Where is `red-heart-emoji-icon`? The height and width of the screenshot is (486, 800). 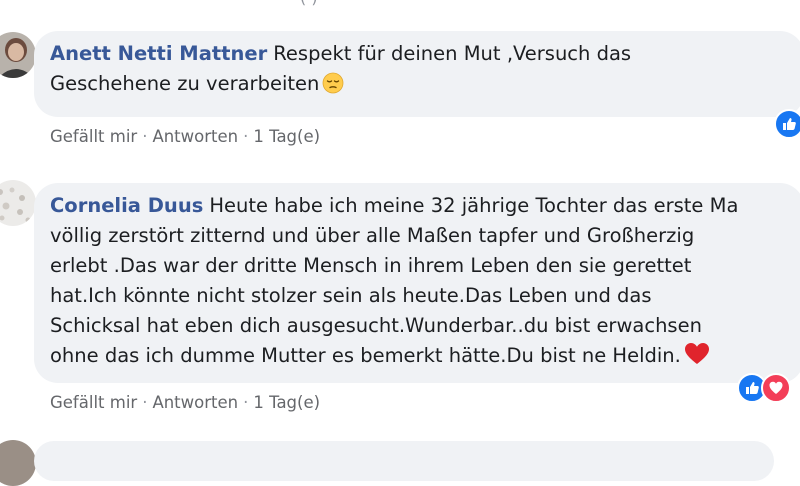 red-heart-emoji-icon is located at coordinates (697, 358).